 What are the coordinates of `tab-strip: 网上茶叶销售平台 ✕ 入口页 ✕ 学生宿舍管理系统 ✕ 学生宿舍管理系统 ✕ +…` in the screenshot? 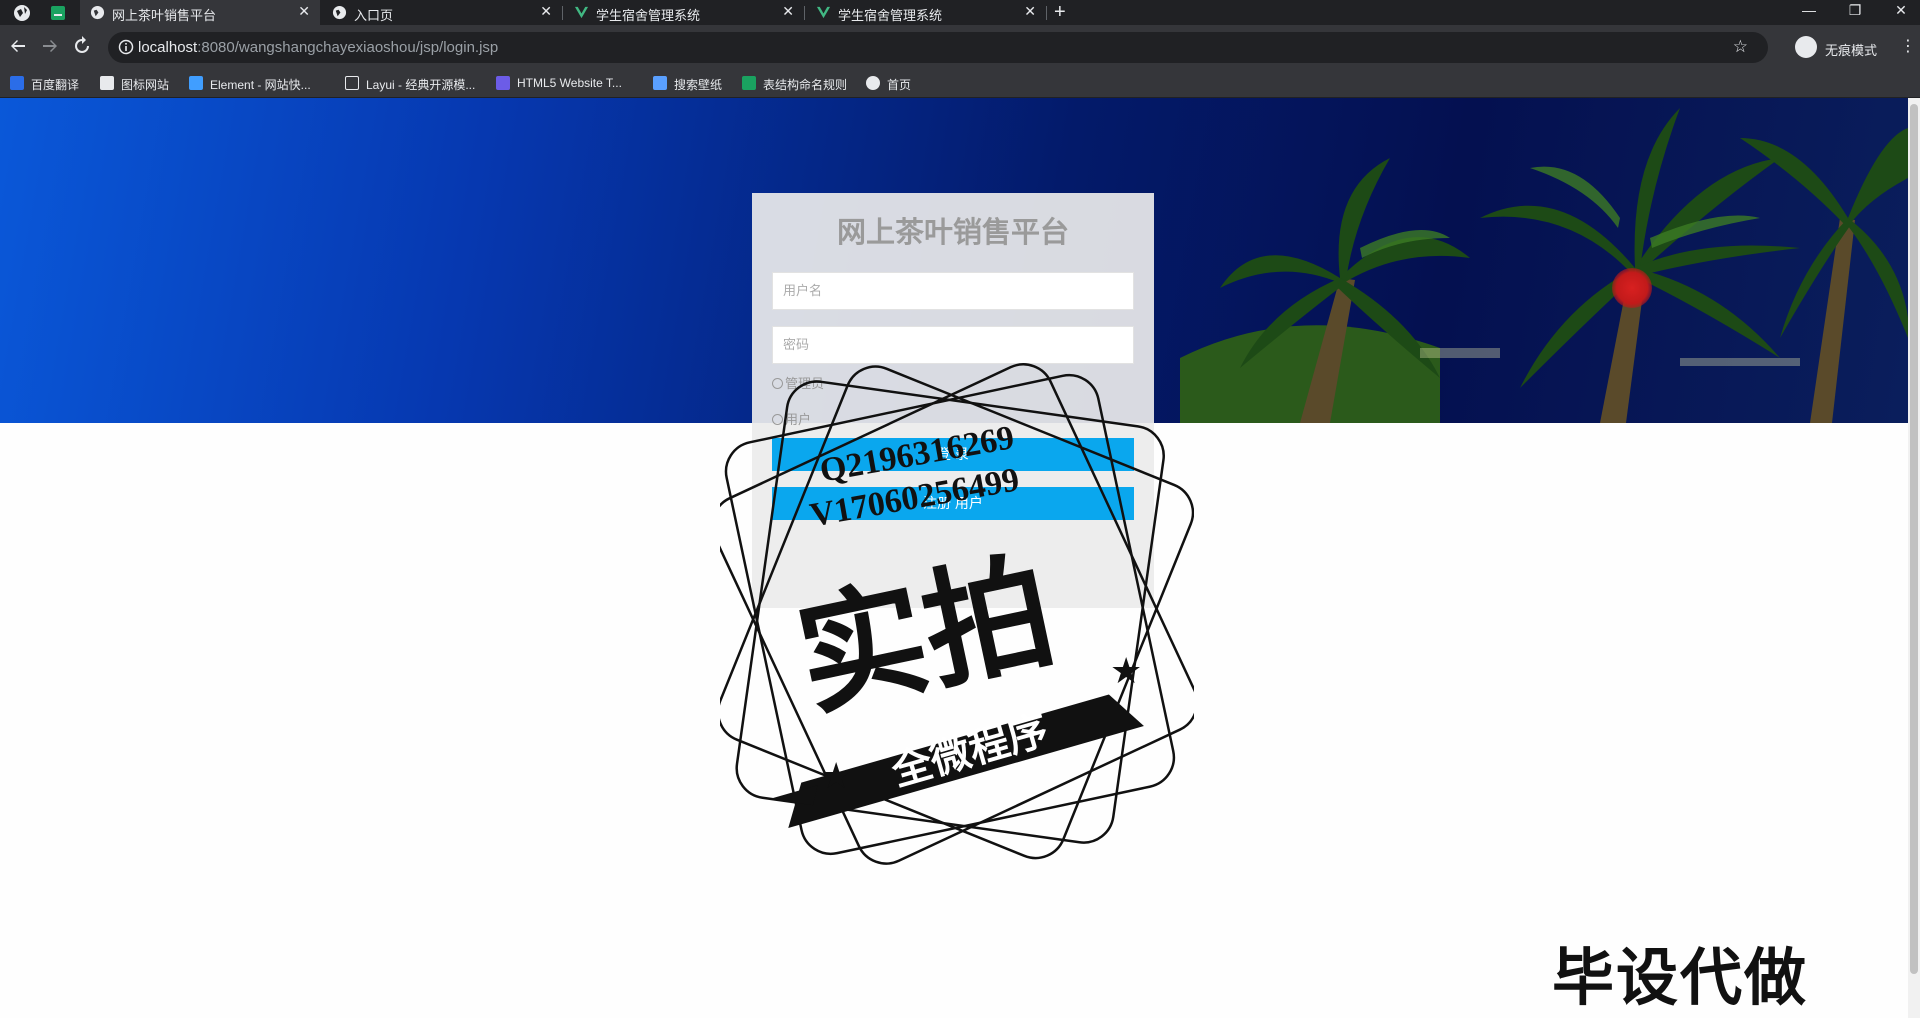 It's located at (960, 12).